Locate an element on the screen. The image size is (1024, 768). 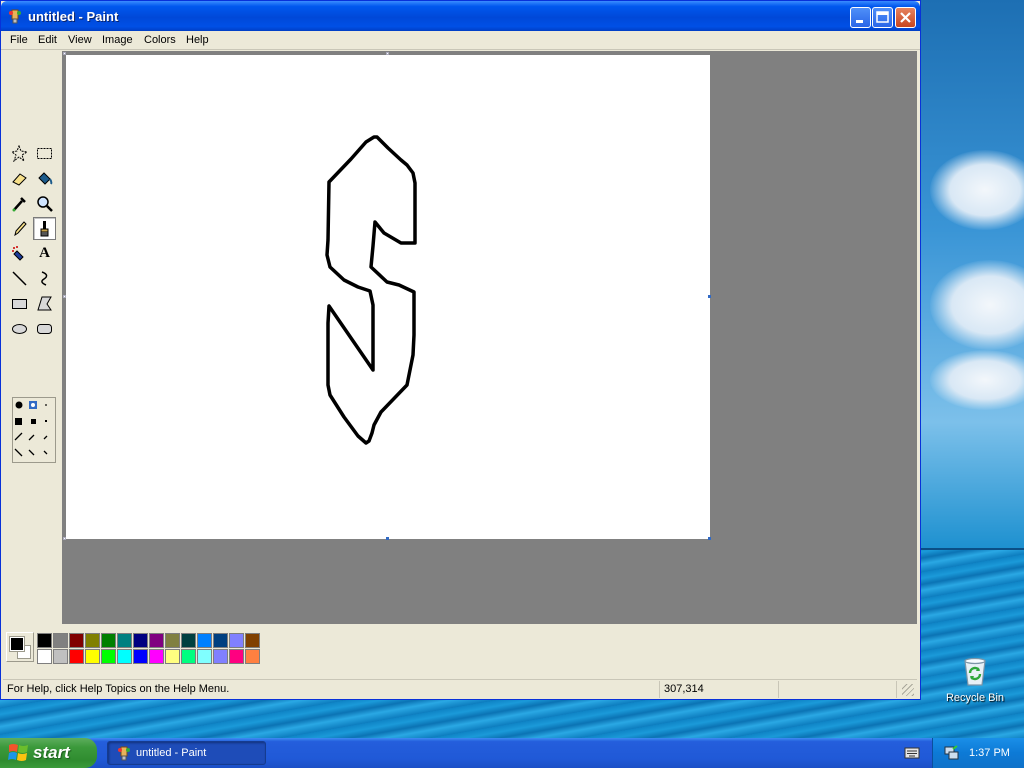
tool-text: A is located at coordinates (44, 253).